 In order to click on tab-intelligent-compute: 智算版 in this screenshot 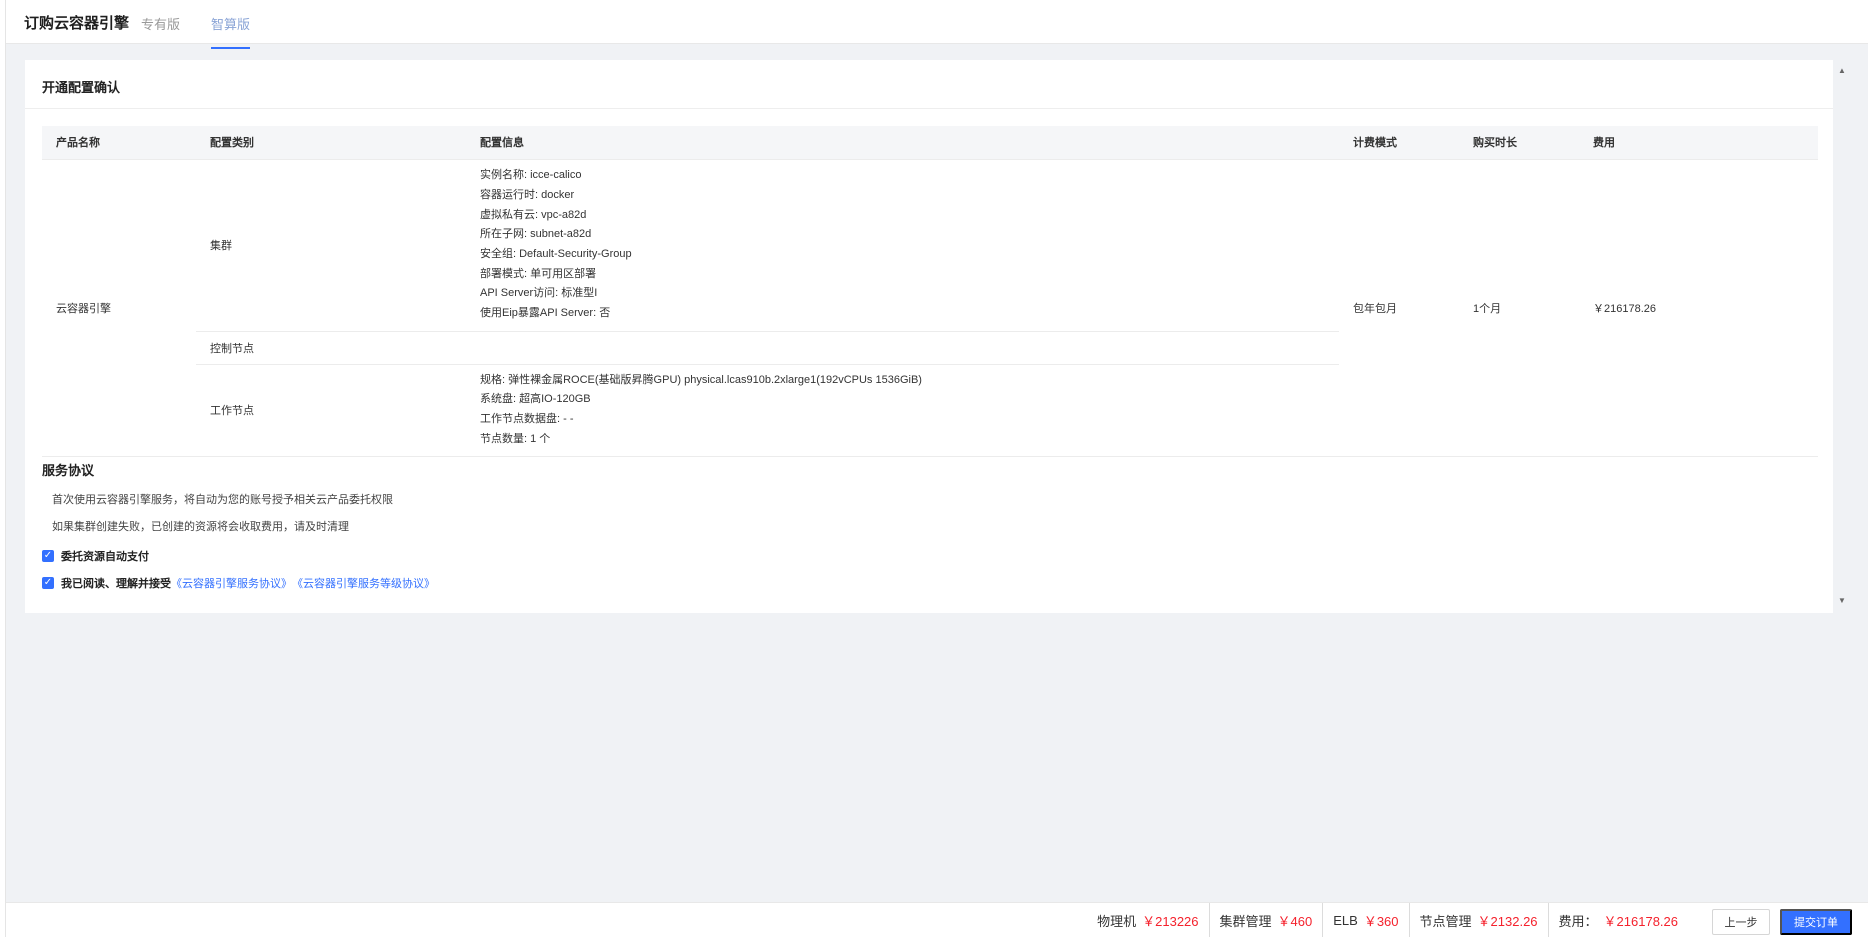, I will do `click(231, 31)`.